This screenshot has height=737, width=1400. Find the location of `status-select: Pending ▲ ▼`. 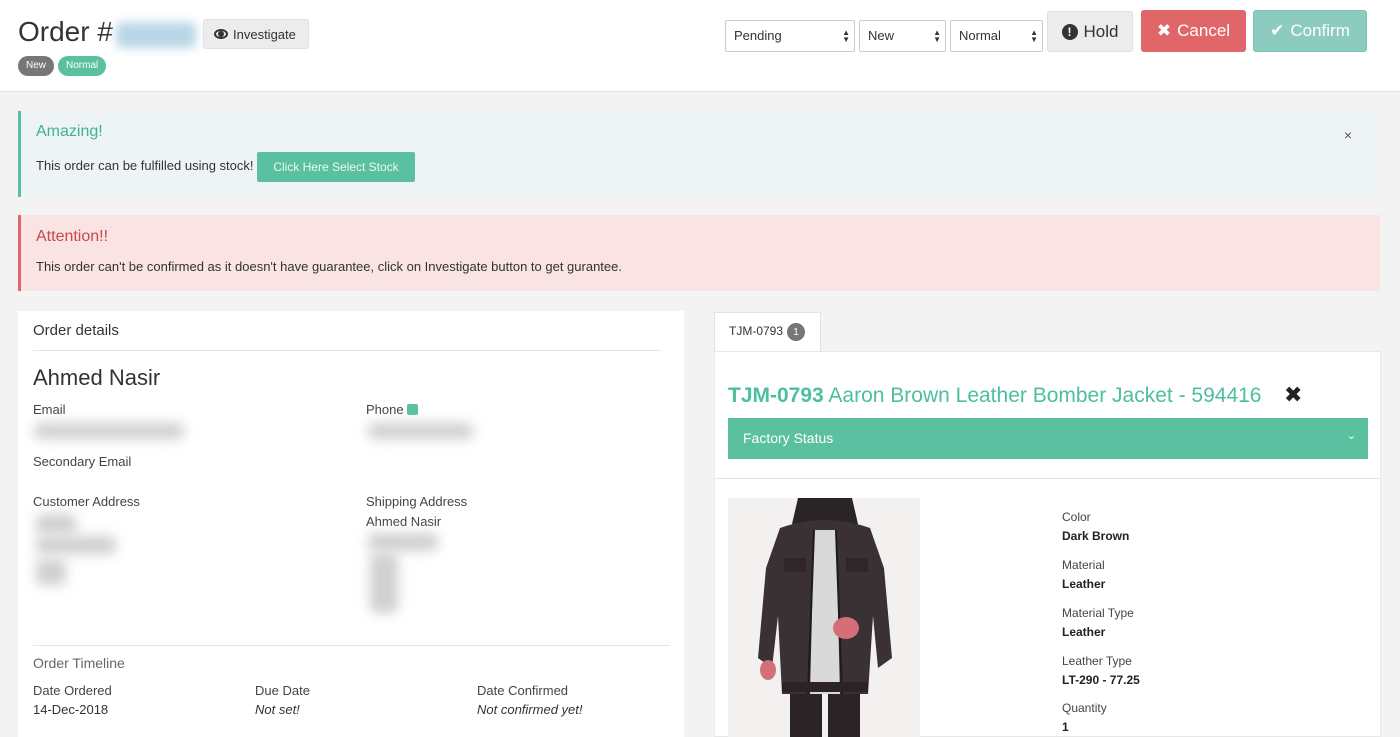

status-select: Pending ▲ ▼ is located at coordinates (790, 36).